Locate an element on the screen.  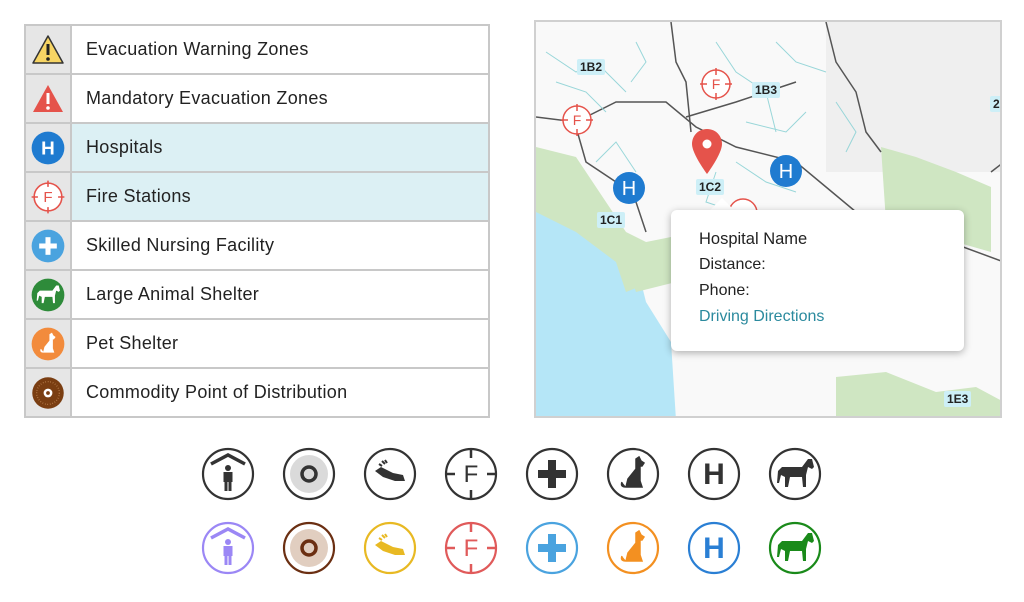
legend-item-hospitals: H Hospitals is located at coordinates (257, 148).